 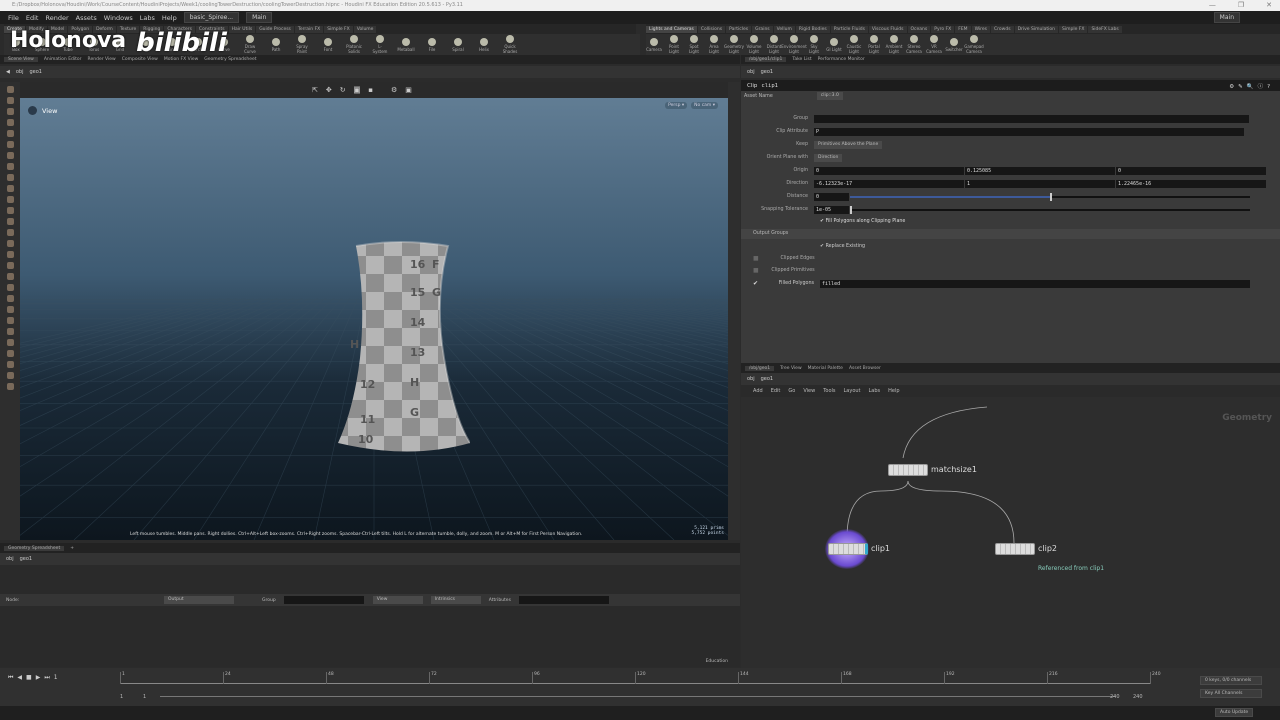 I want to click on shelf-tab: Terrain FX, so click(x=309, y=29).